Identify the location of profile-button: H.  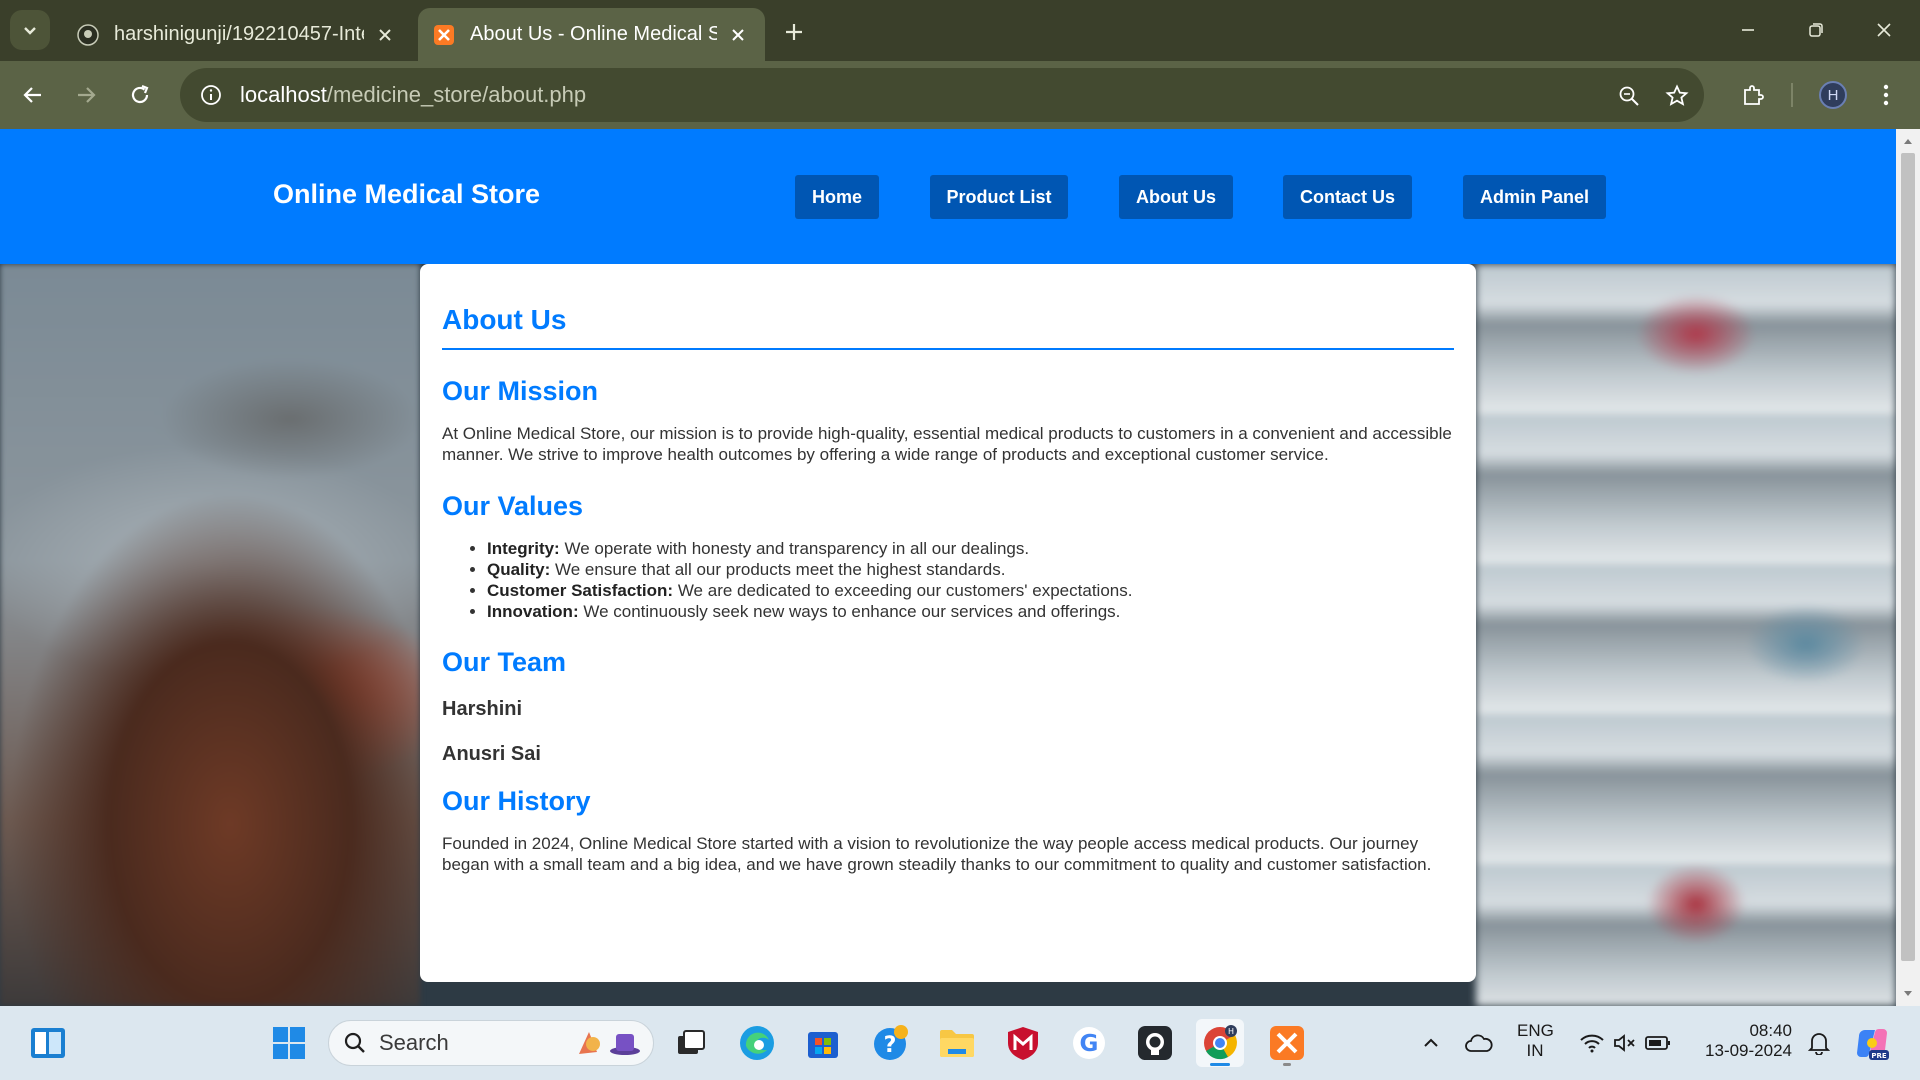
(1833, 95).